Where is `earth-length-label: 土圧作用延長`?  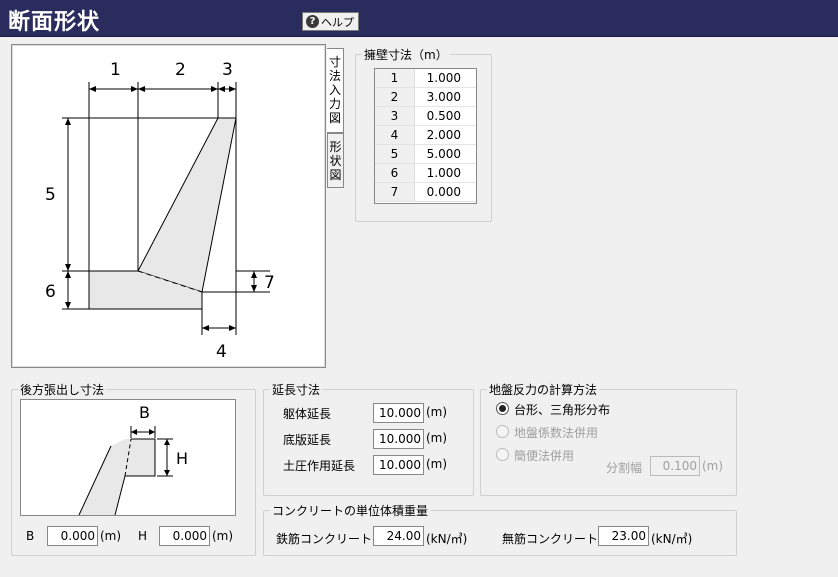
earth-length-label: 土圧作用延長 is located at coordinates (319, 466).